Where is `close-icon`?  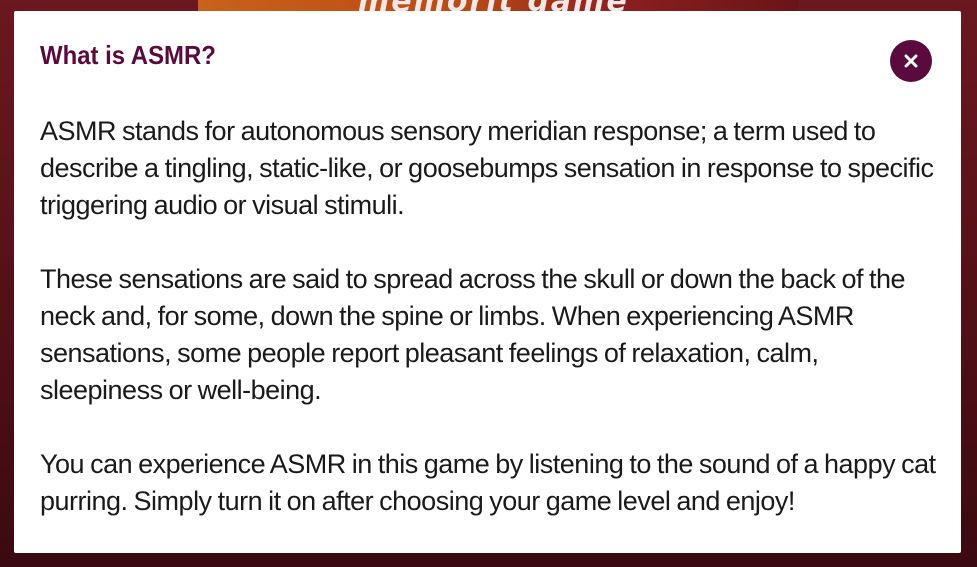 close-icon is located at coordinates (911, 61).